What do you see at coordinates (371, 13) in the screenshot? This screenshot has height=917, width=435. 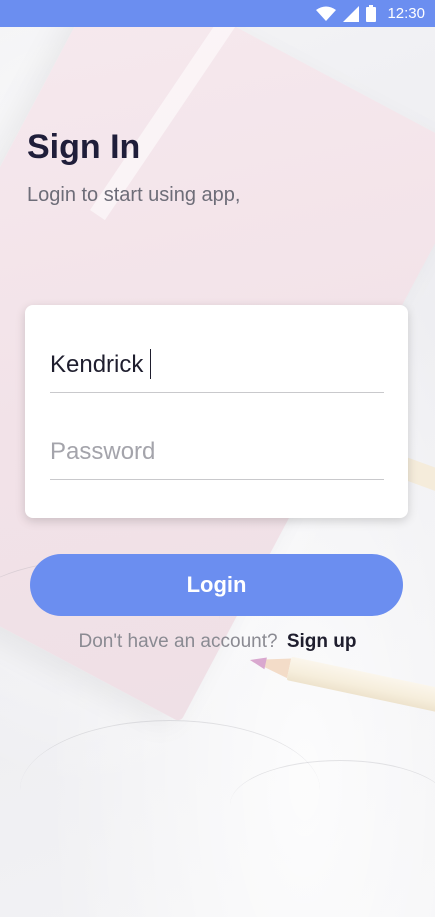 I see `battery-icon` at bounding box center [371, 13].